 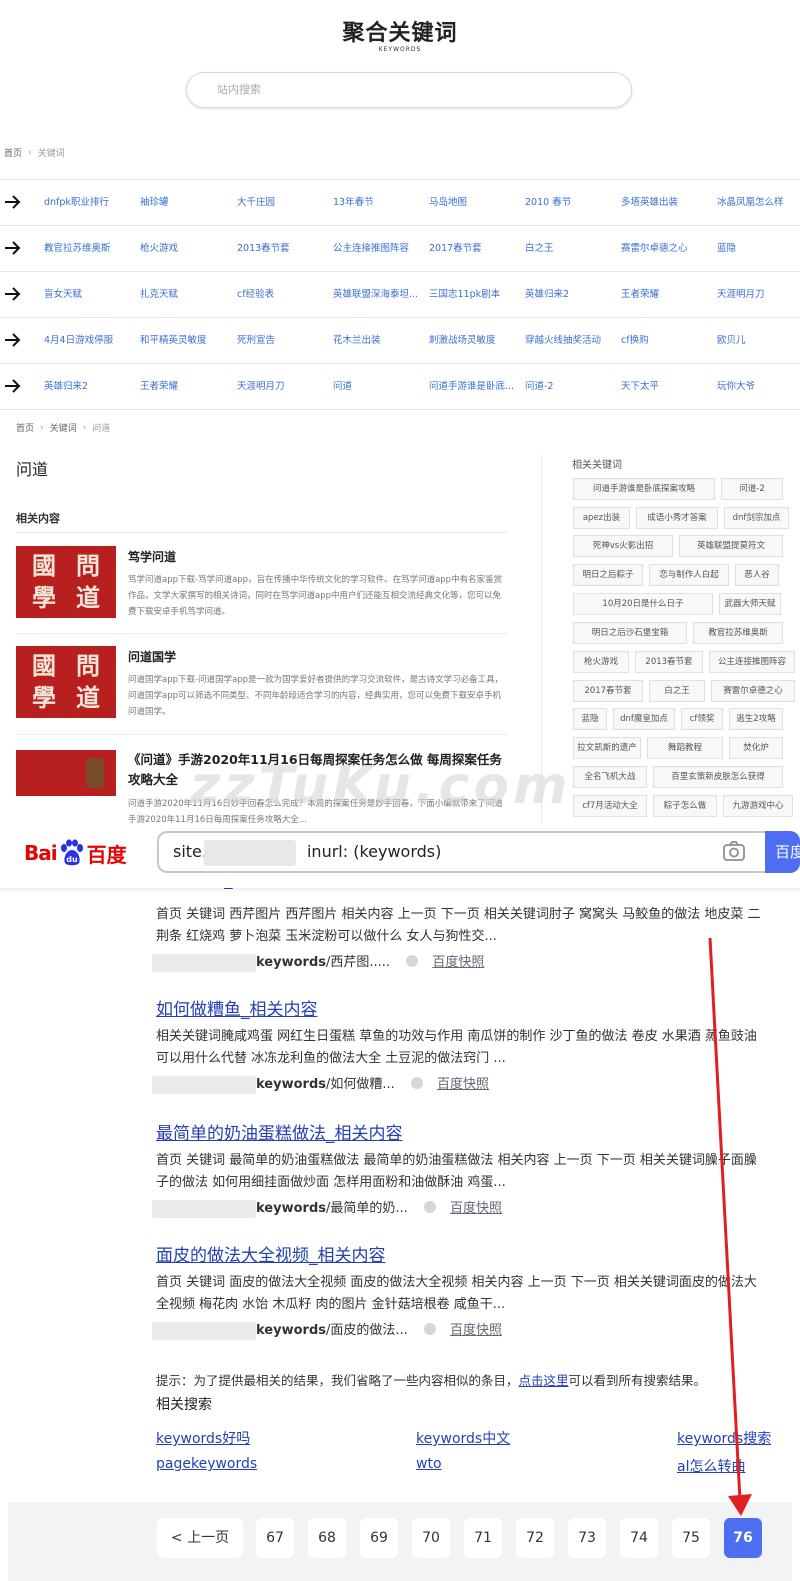 I want to click on related-keyword-tag: 全名飞机大战, so click(x=610, y=777).